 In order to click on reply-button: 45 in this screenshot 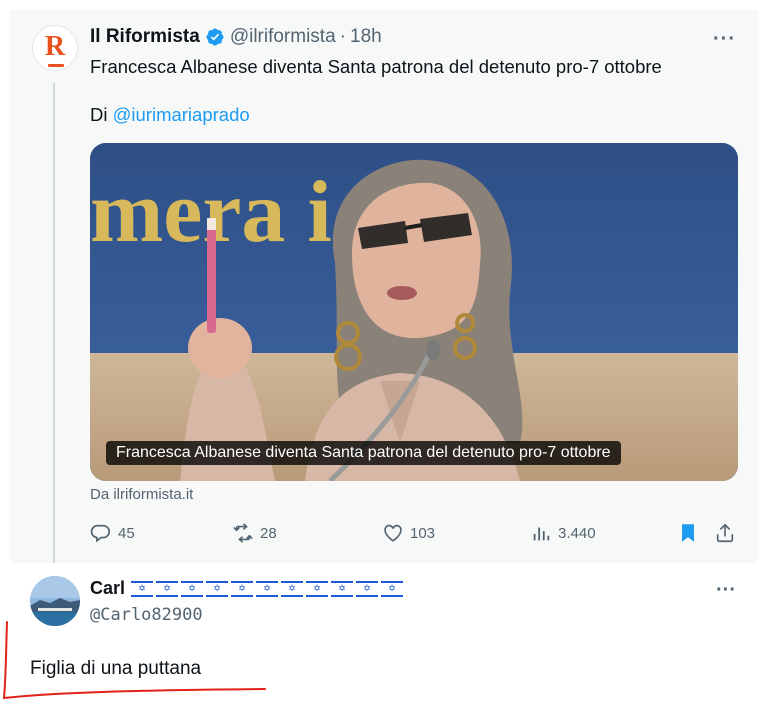, I will do `click(112, 533)`.